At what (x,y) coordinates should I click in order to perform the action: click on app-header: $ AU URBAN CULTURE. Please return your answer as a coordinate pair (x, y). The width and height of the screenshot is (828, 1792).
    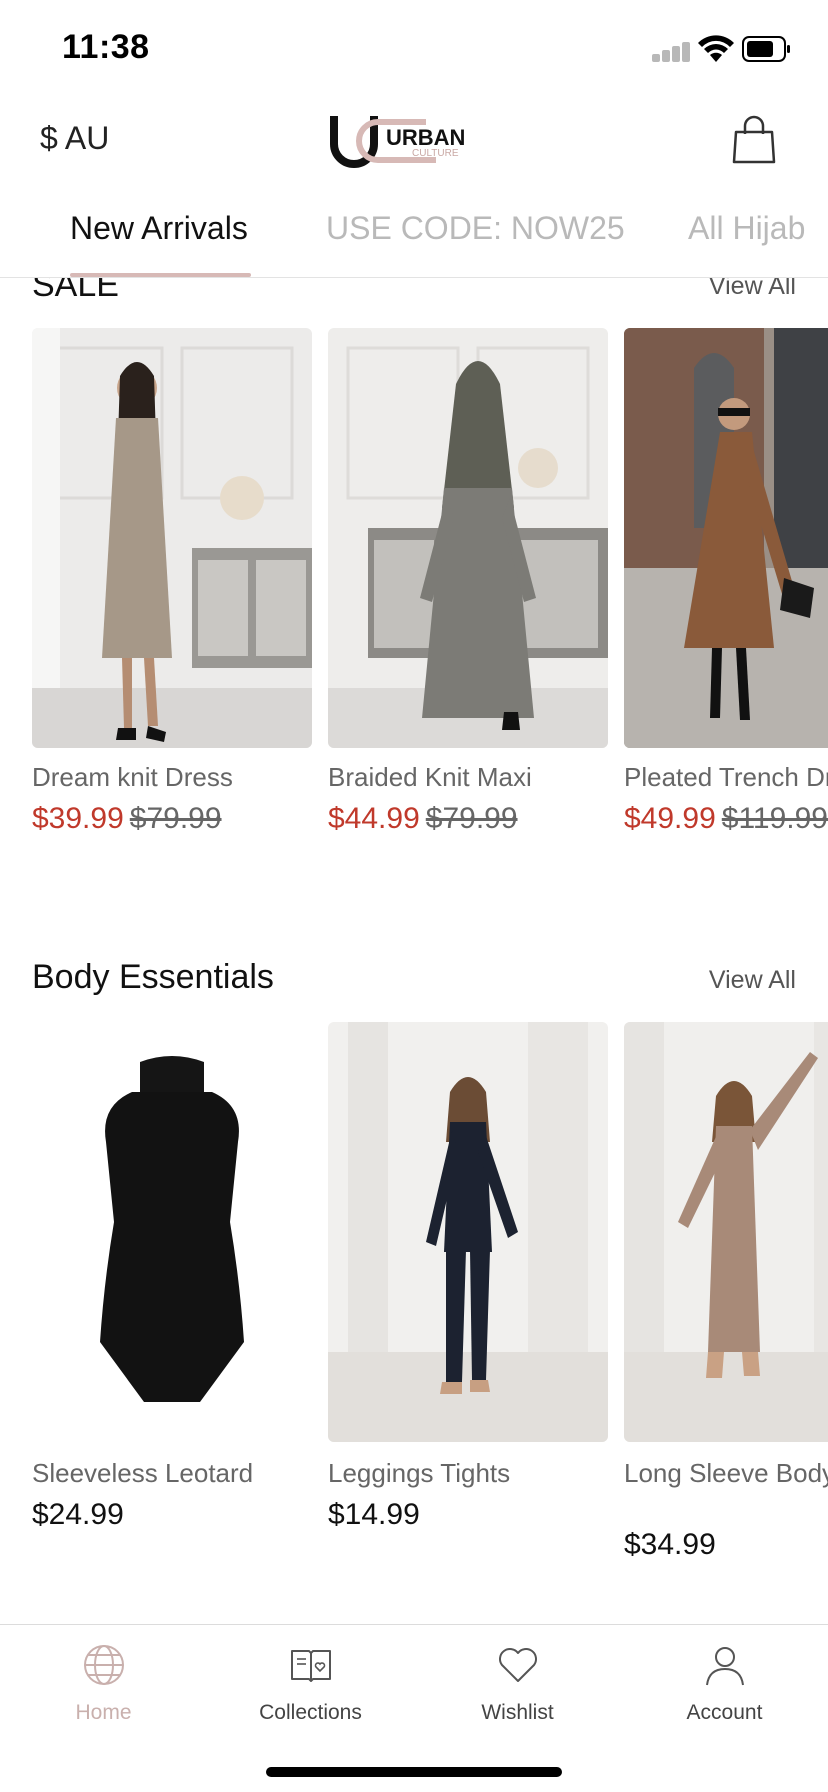
    Looking at the image, I should click on (414, 141).